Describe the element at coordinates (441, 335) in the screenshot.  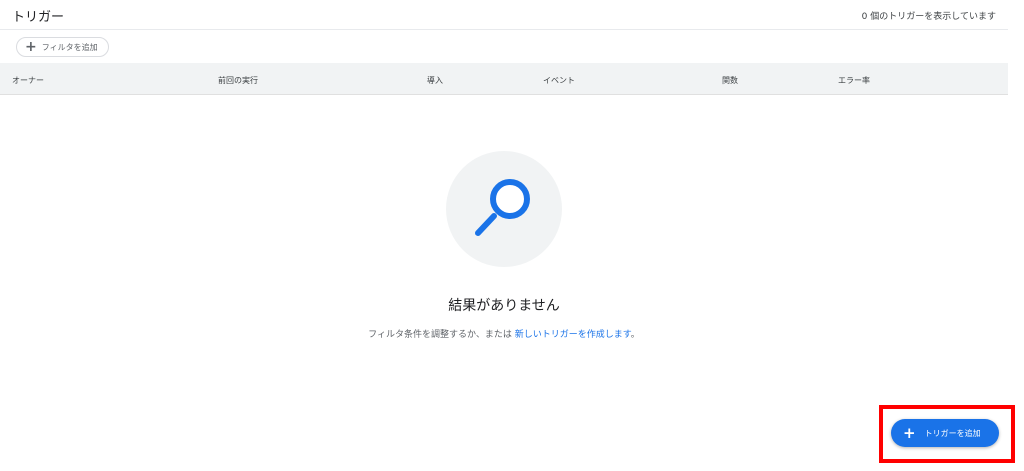
I see `empty-state-hint-text: フィルタ条件を調整するか、または` at that location.